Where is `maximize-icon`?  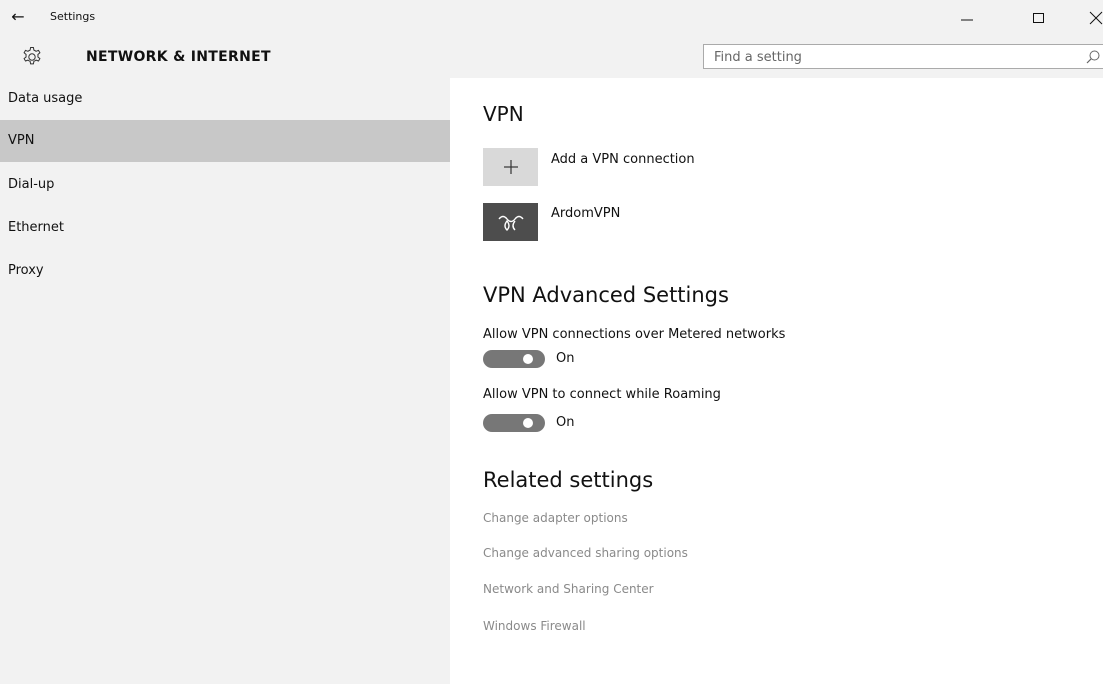 maximize-icon is located at coordinates (1038, 18).